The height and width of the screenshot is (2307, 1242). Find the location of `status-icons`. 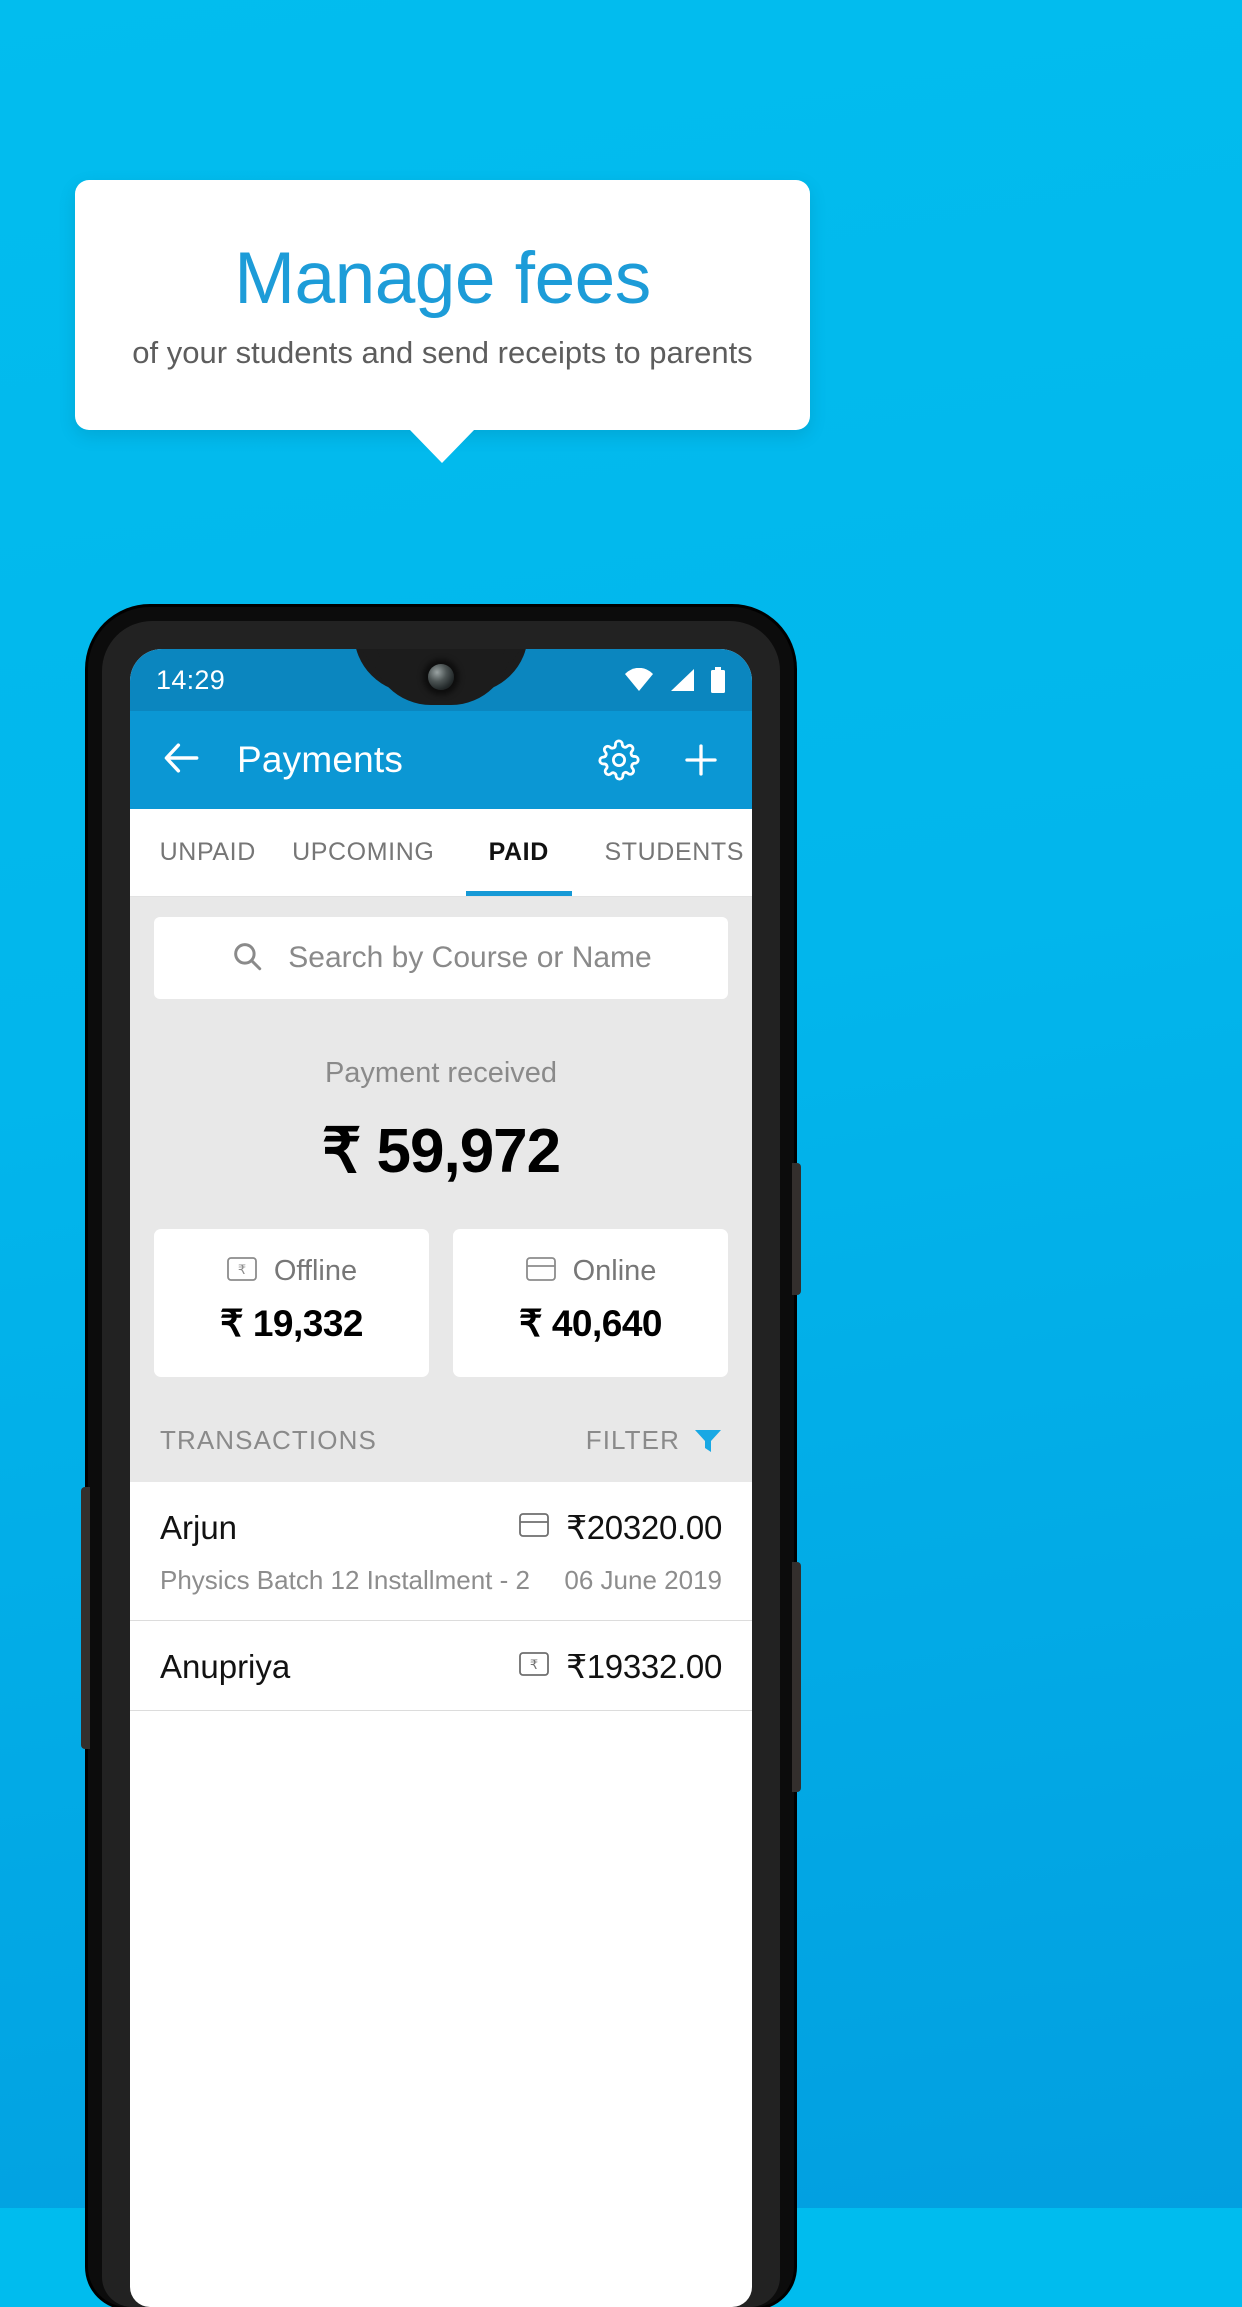

status-icons is located at coordinates (675, 680).